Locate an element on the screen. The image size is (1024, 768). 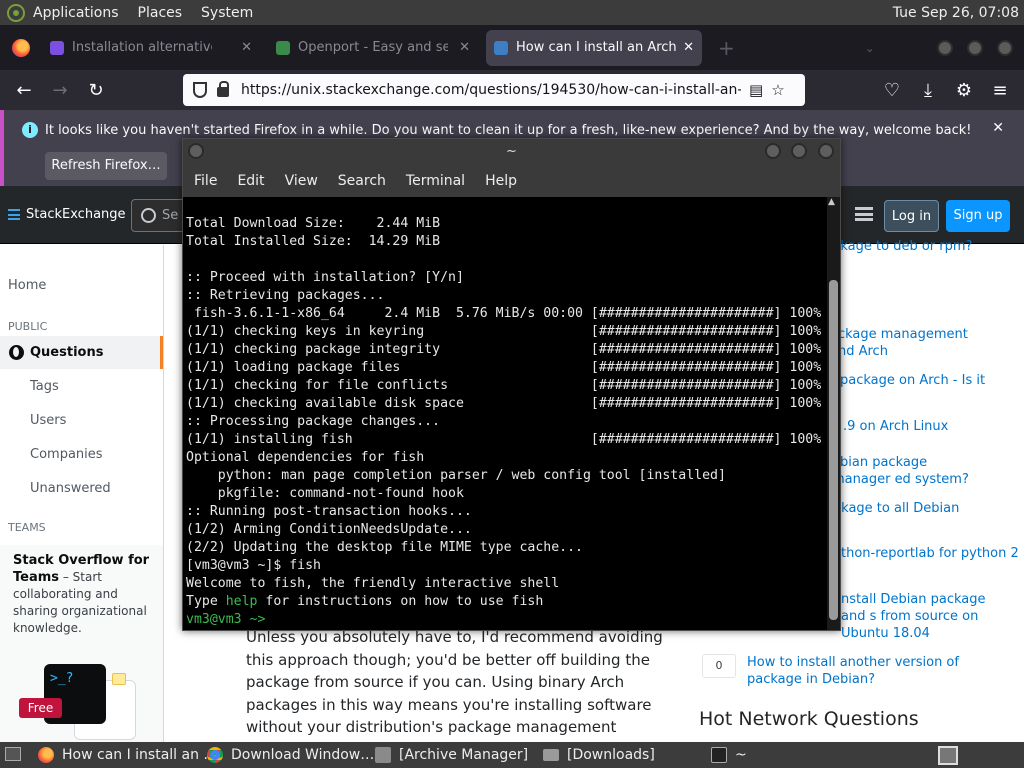
free-badge: Free is located at coordinates (40, 708).